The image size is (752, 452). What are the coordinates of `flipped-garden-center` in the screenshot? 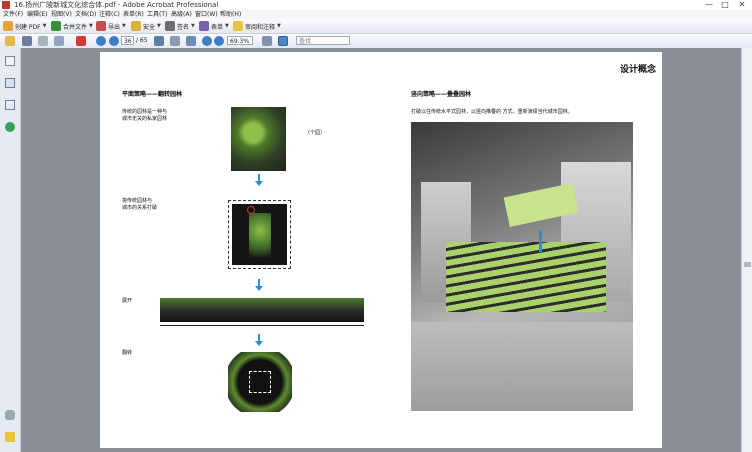 It's located at (260, 382).